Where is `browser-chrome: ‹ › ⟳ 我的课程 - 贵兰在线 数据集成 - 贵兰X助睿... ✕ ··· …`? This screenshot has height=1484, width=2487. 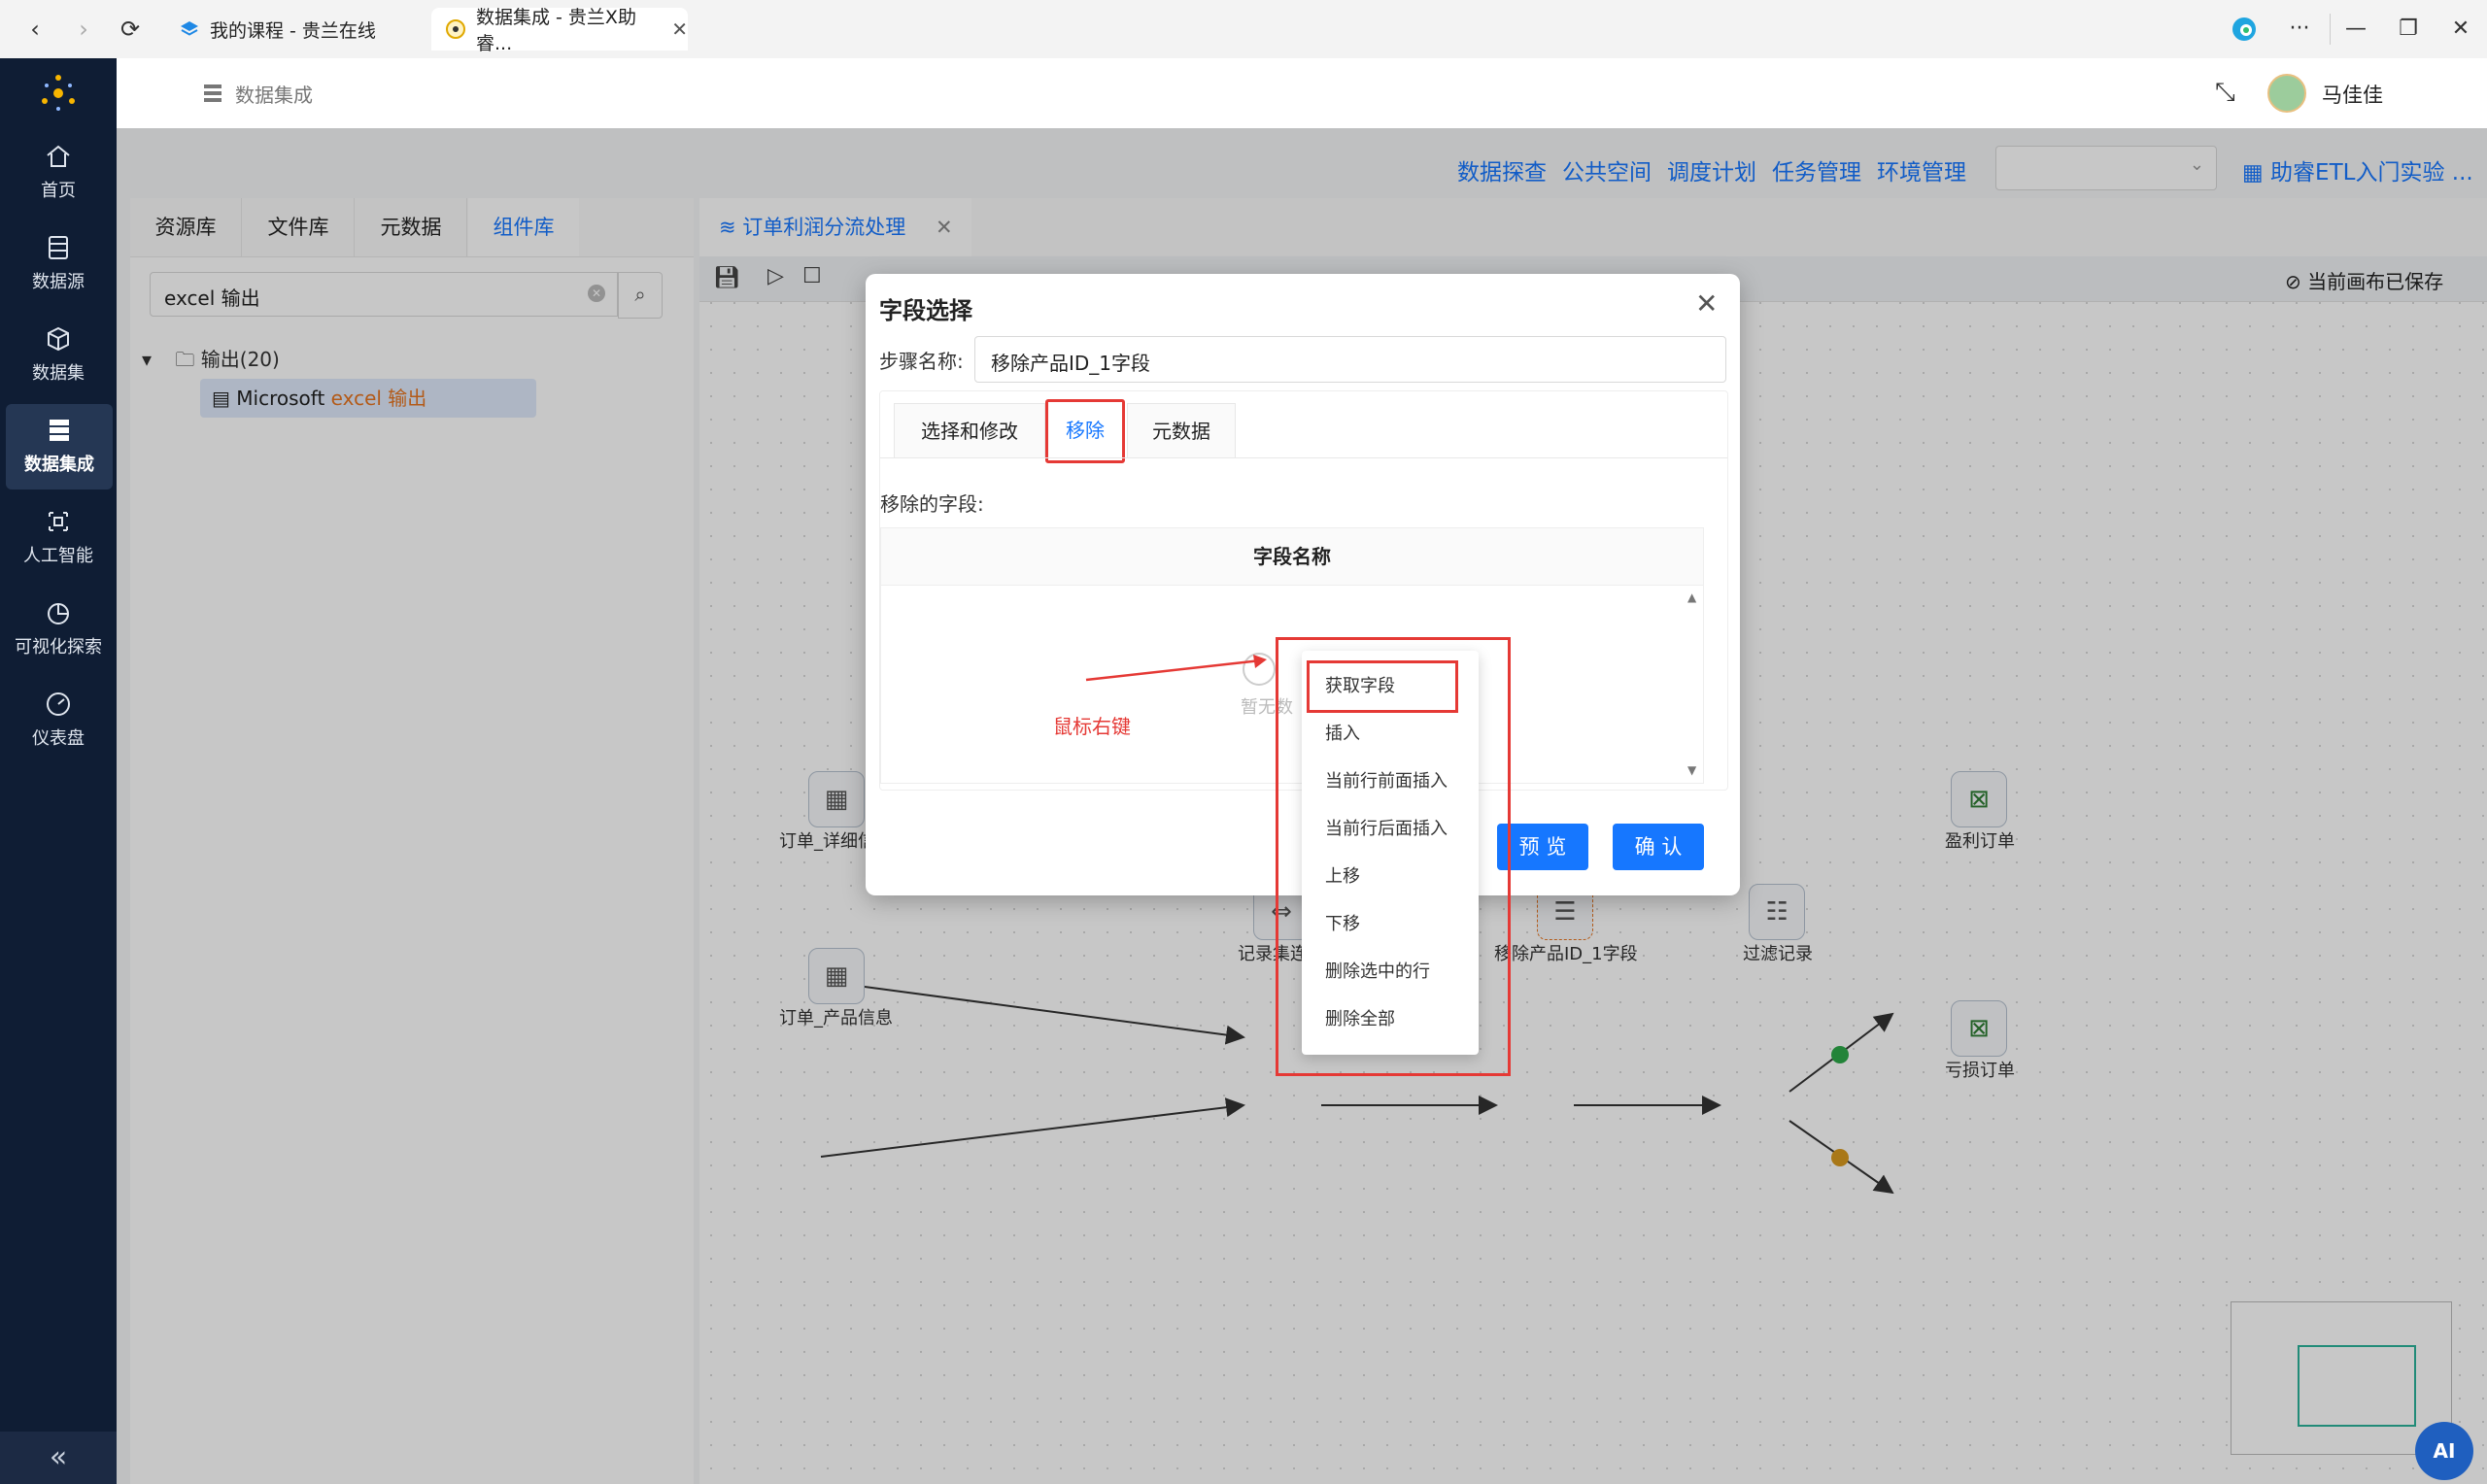
browser-chrome: ‹ › ⟳ 我的课程 - 贵兰在线 数据集成 - 贵兰X助睿... ✕ ··· … is located at coordinates (1243, 29).